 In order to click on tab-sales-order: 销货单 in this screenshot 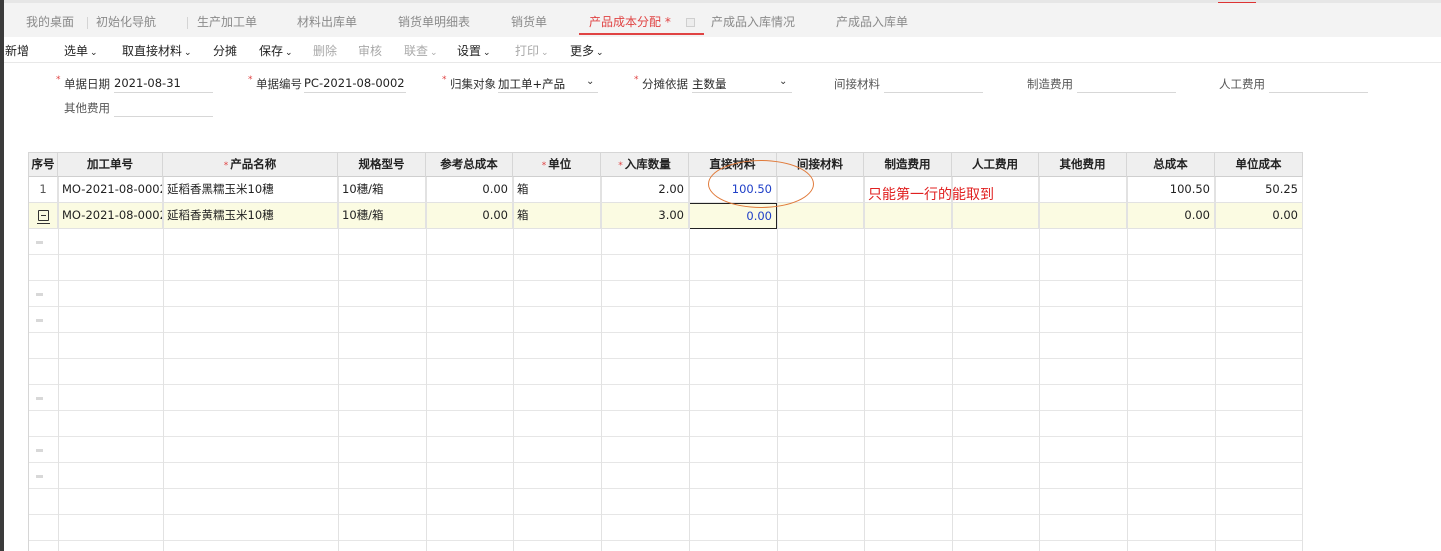, I will do `click(529, 22)`.